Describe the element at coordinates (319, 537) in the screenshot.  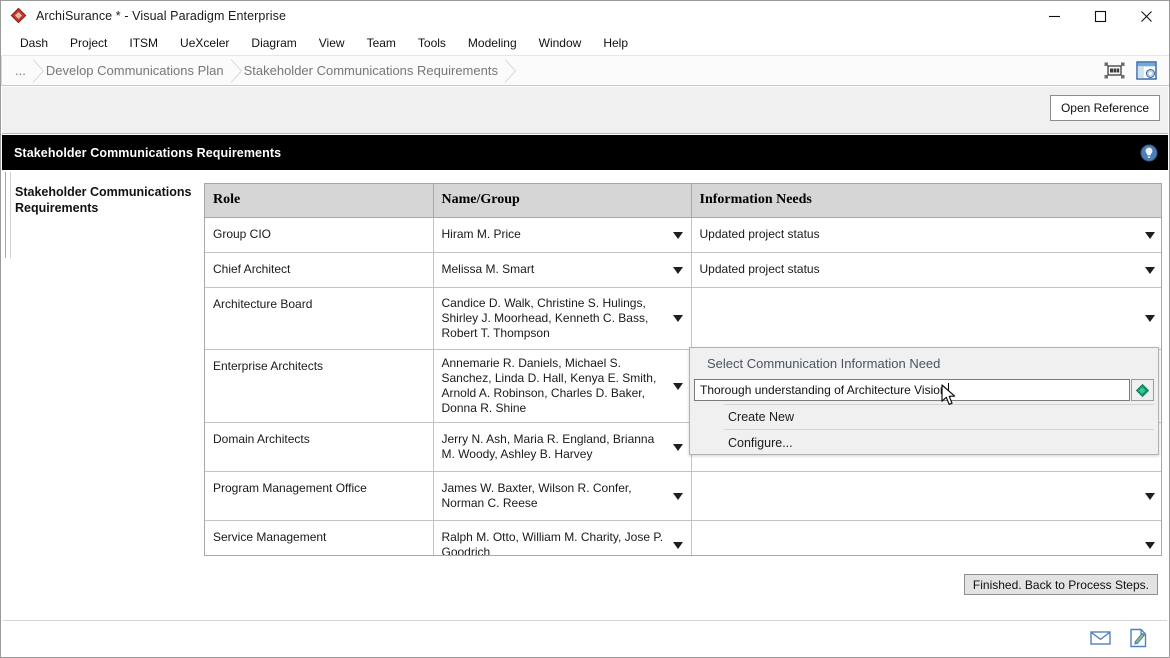
I see `cell-role: Service Management` at that location.